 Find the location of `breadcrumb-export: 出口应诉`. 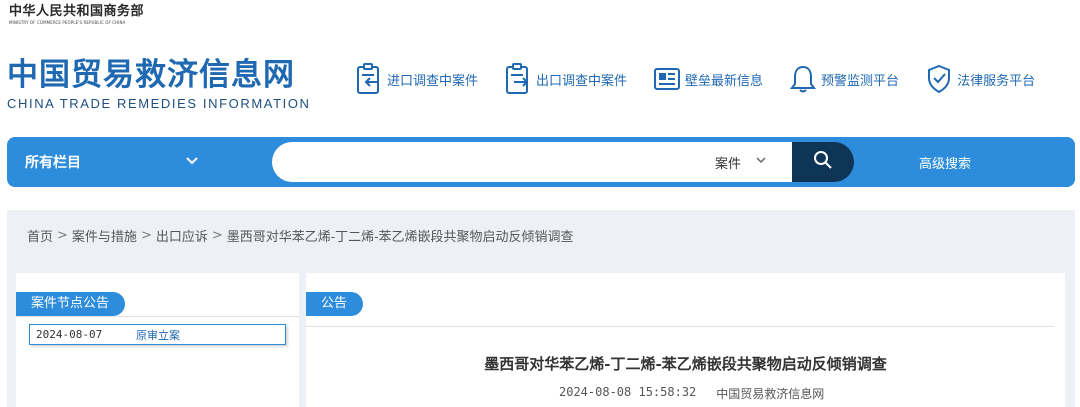

breadcrumb-export: 出口应诉 is located at coordinates (182, 235).